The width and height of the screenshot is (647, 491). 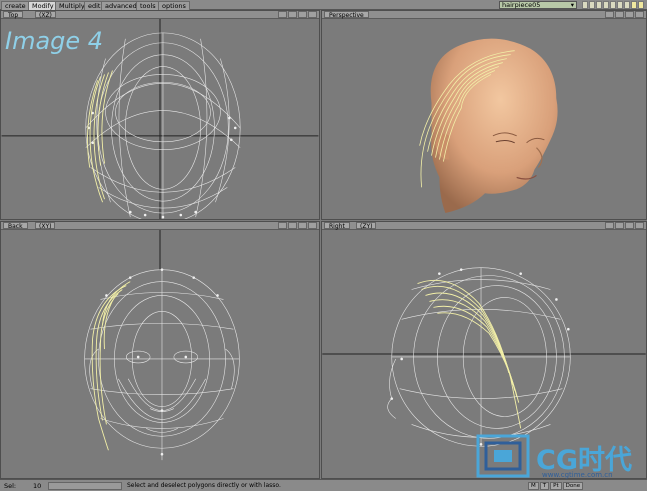 I want to click on image-label: Image 4, so click(x=54, y=41).